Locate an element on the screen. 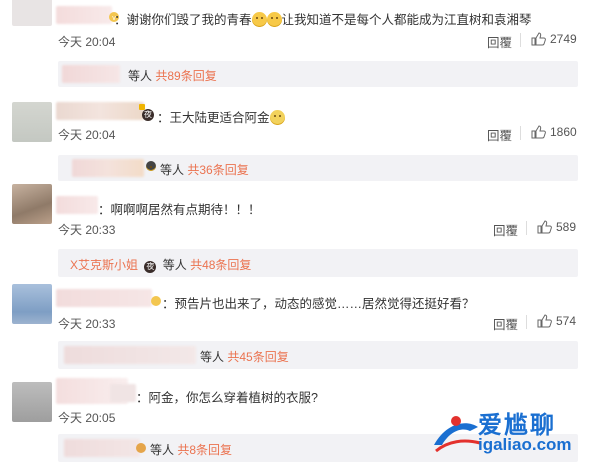 This screenshot has height=473, width=592. sub-replies-box: 等人 共45条回复 is located at coordinates (318, 355).